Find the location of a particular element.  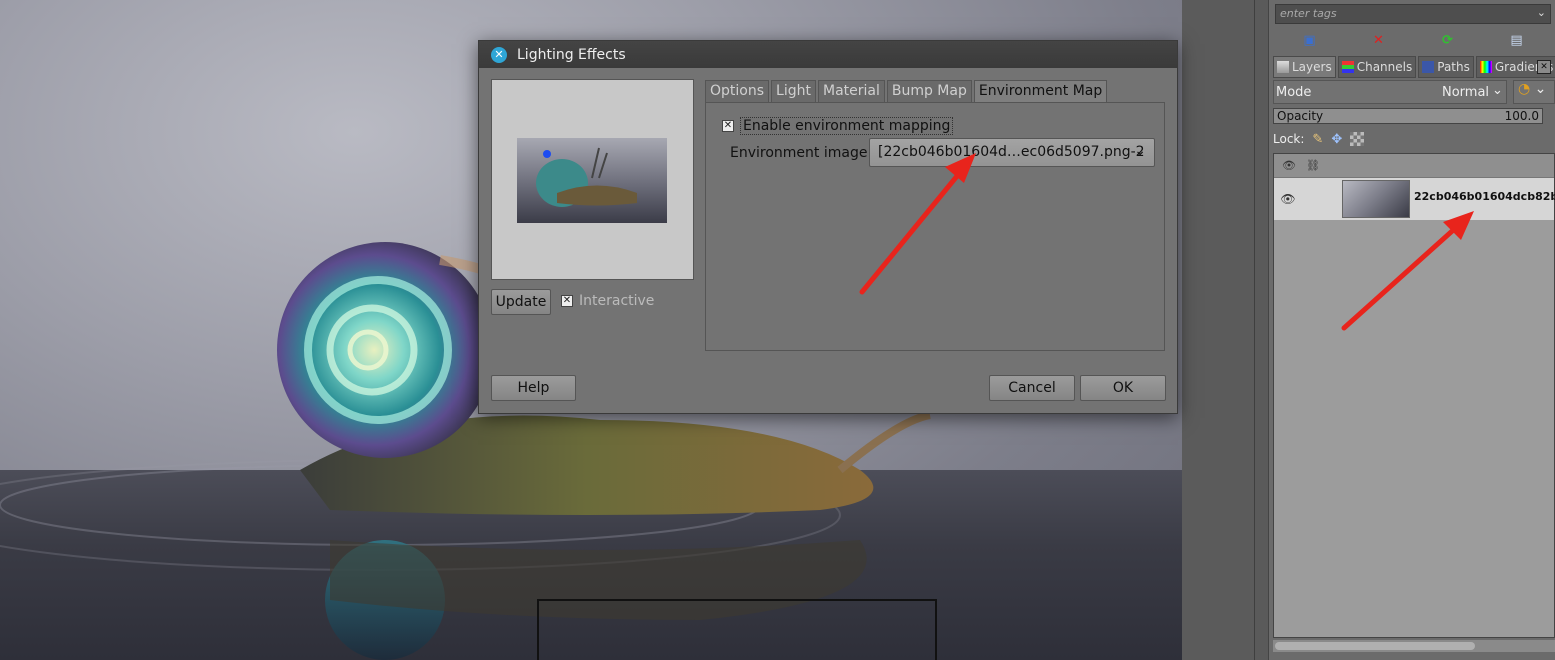

lock-label: Lock: is located at coordinates (1289, 139).